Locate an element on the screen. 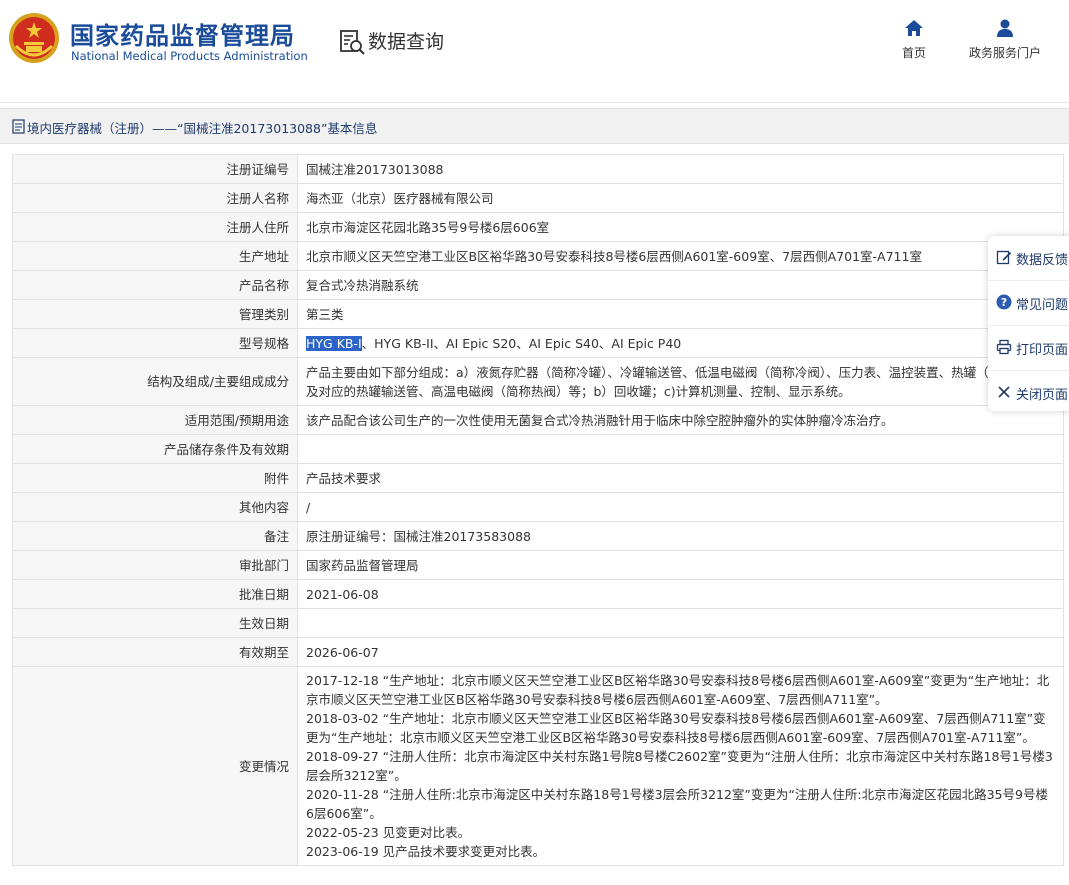 The image size is (1069, 885). close-page-button: 关闭页面 is located at coordinates (1028, 393).